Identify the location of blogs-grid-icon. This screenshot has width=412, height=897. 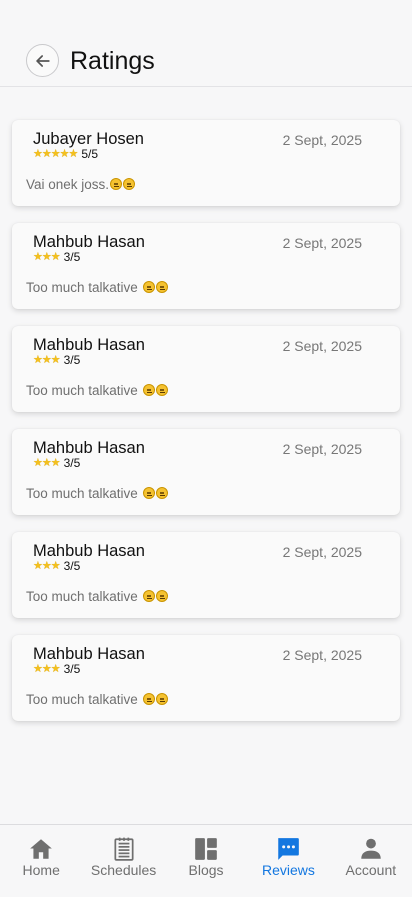
(206, 849).